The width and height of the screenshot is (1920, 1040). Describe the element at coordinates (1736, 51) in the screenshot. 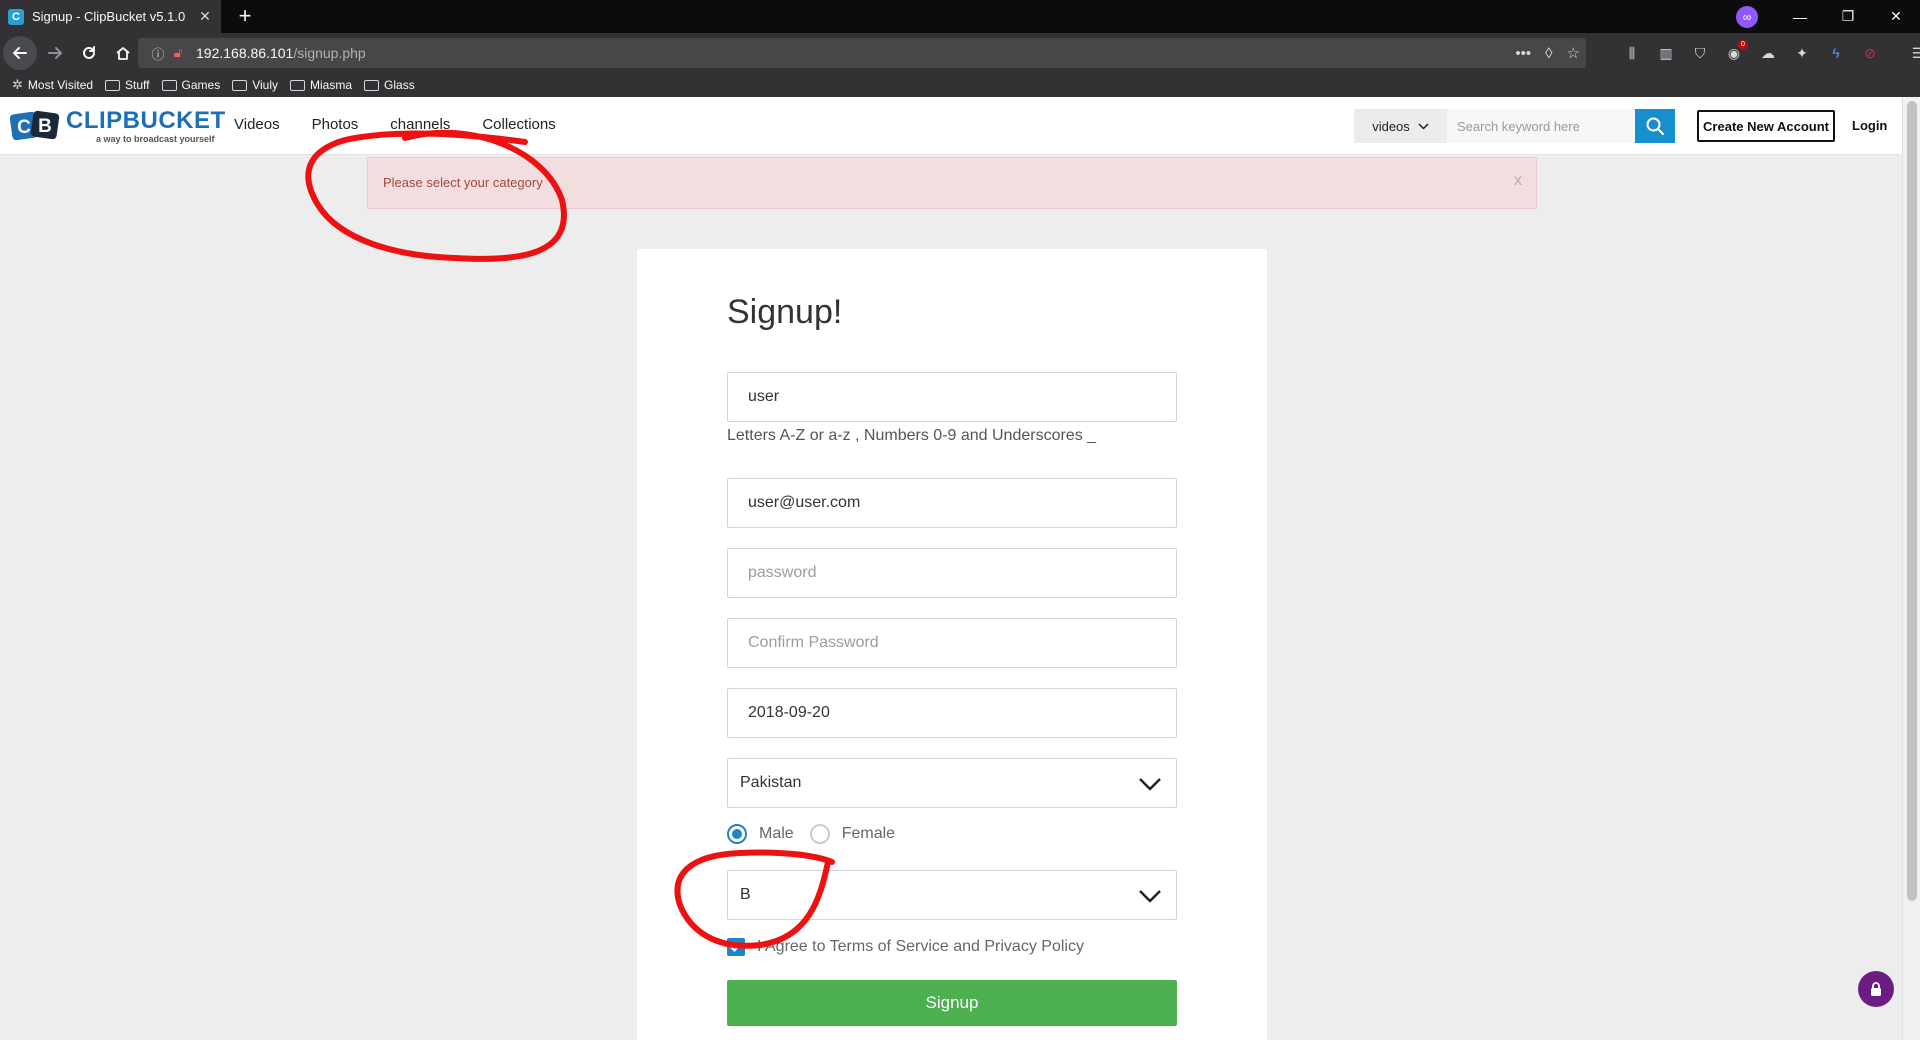

I see `notification-extension-icon: ◉ 0` at that location.